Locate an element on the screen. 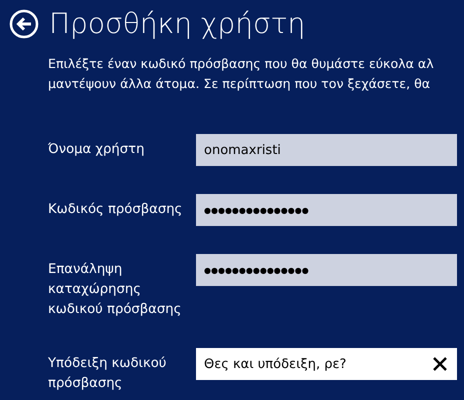  clear-icon is located at coordinates (440, 364).